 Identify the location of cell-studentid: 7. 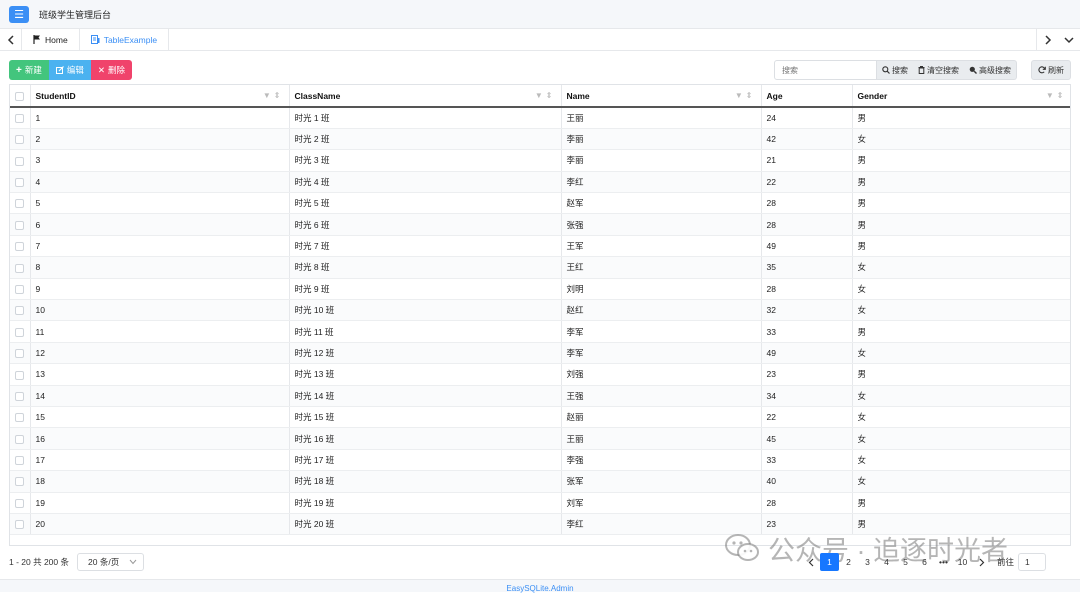
(160, 246).